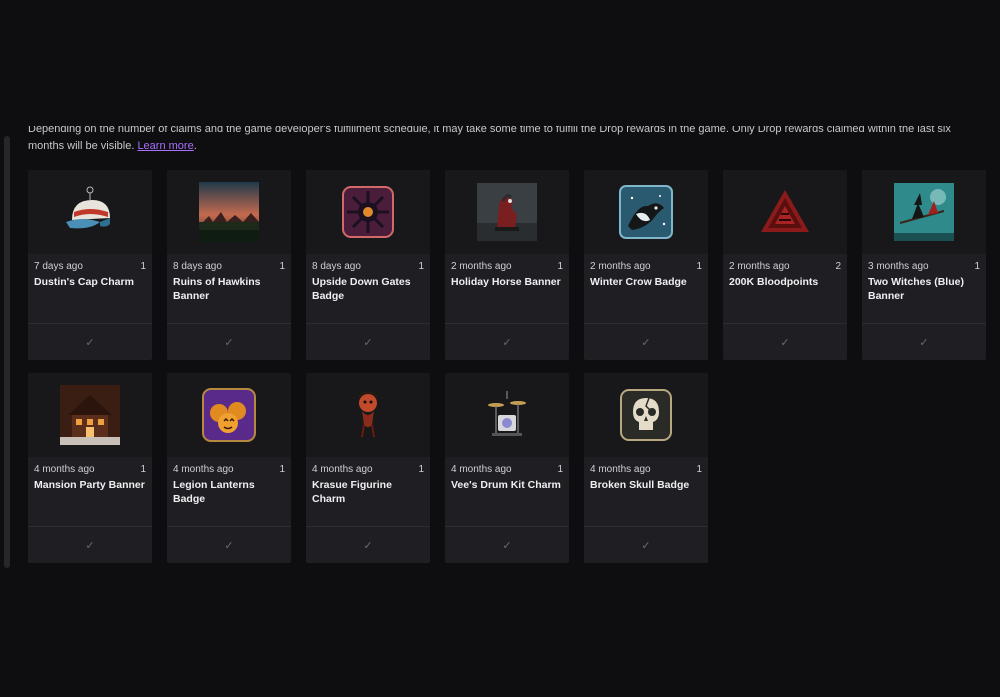 The width and height of the screenshot is (1000, 697). I want to click on drop-card: 2 months ago 1 Holiday Horse Banner ✓, so click(507, 265).